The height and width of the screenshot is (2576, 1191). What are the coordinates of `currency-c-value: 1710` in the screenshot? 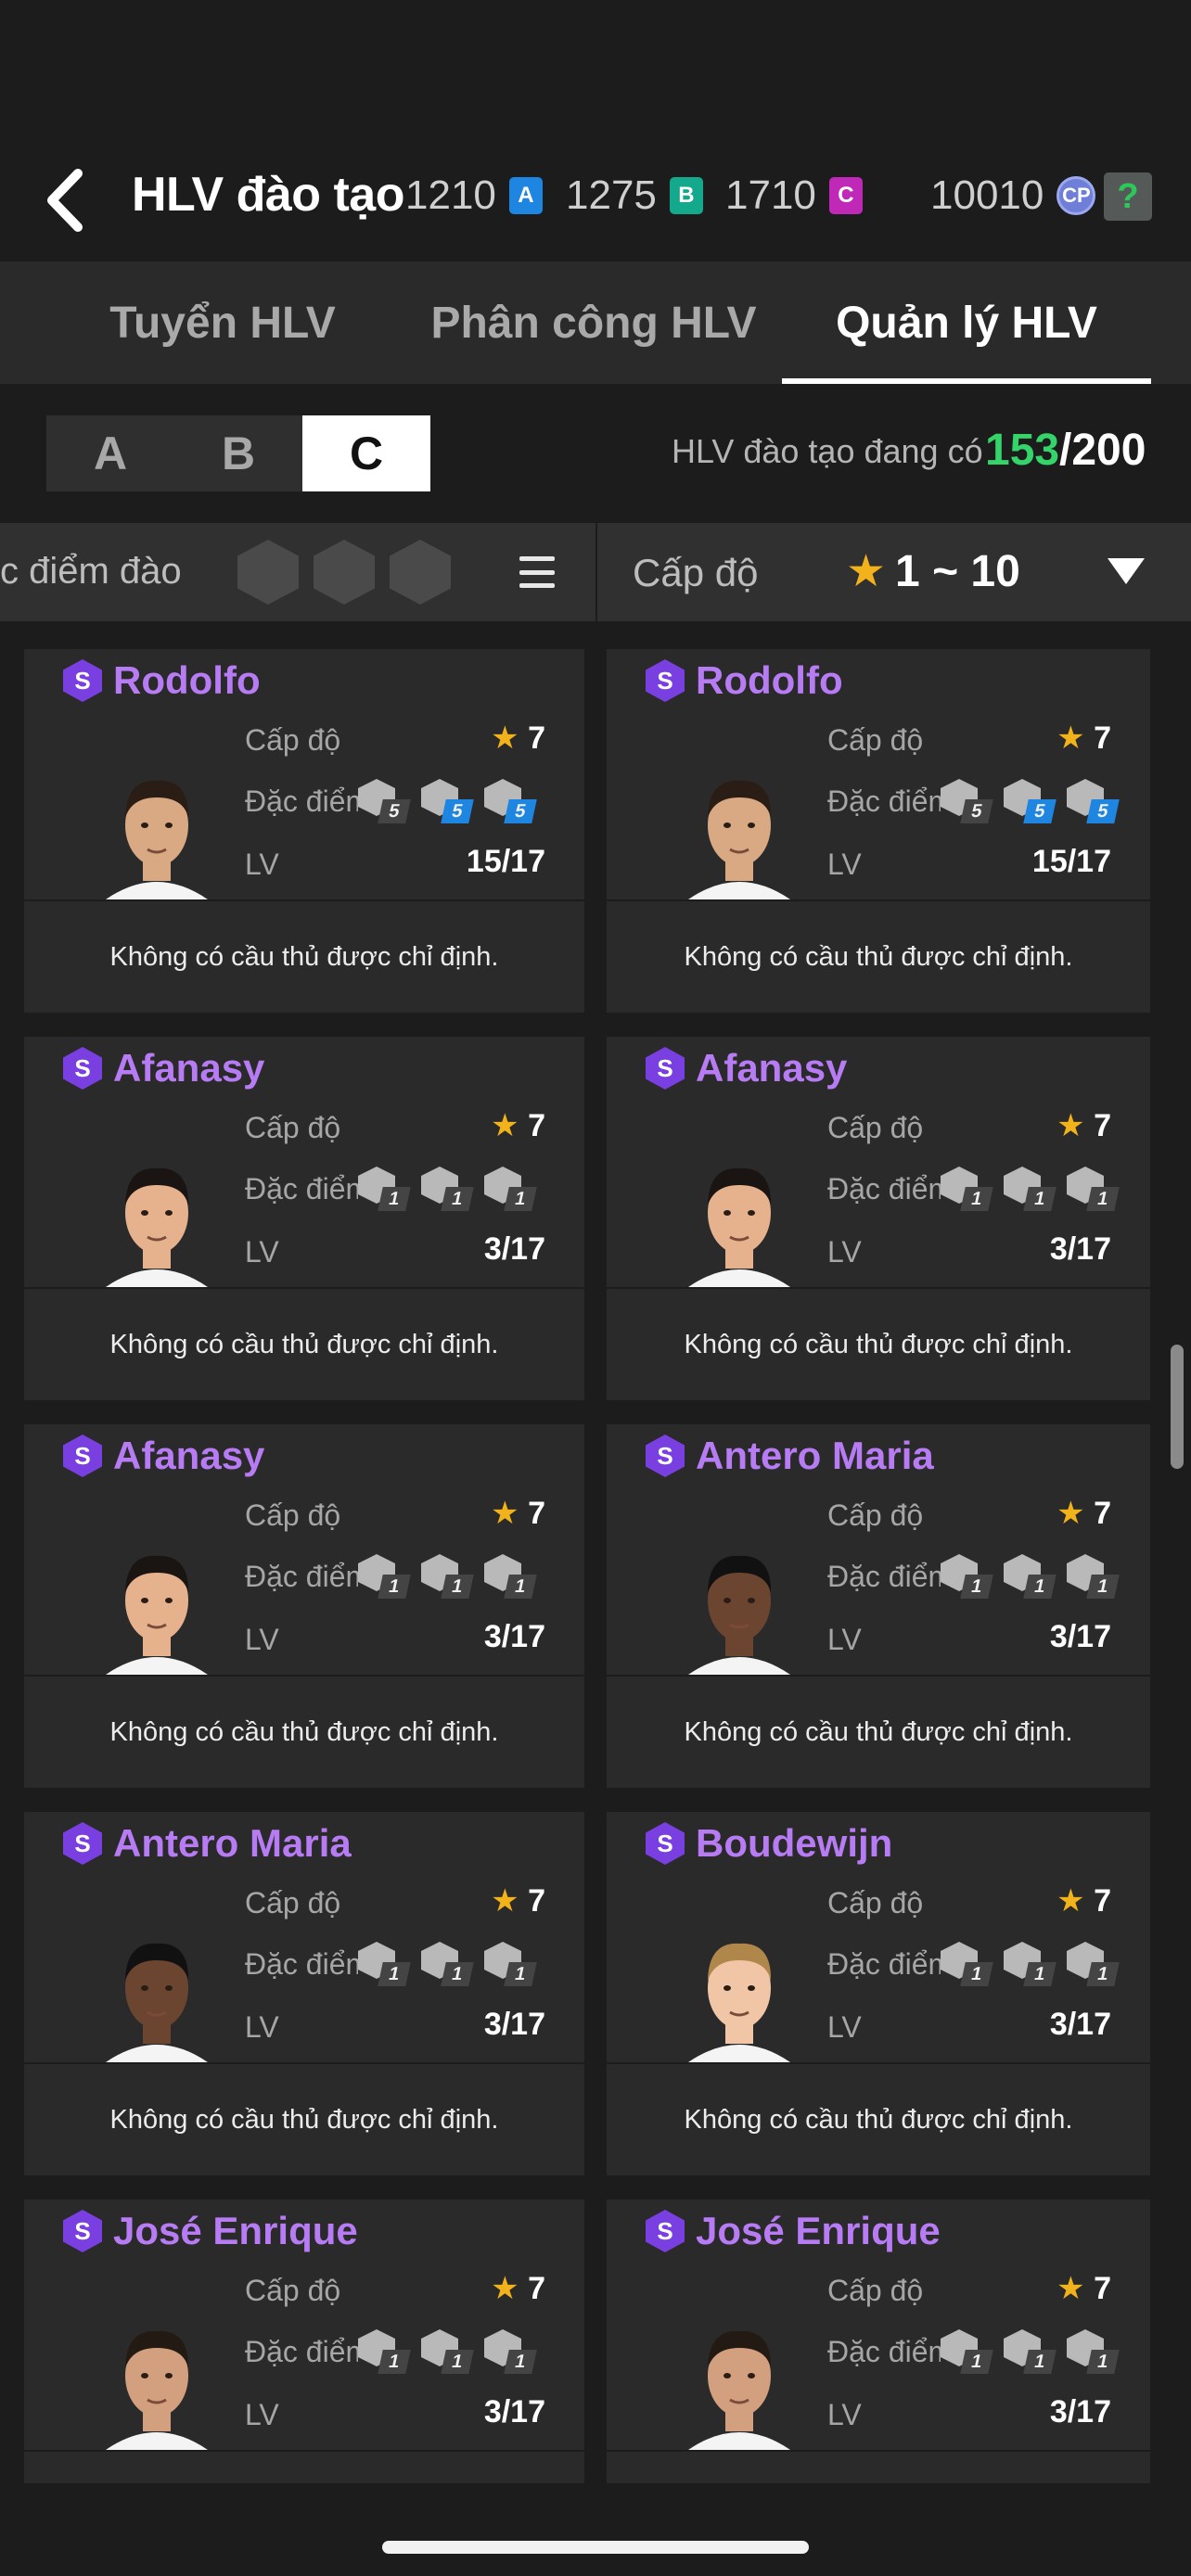 It's located at (770, 195).